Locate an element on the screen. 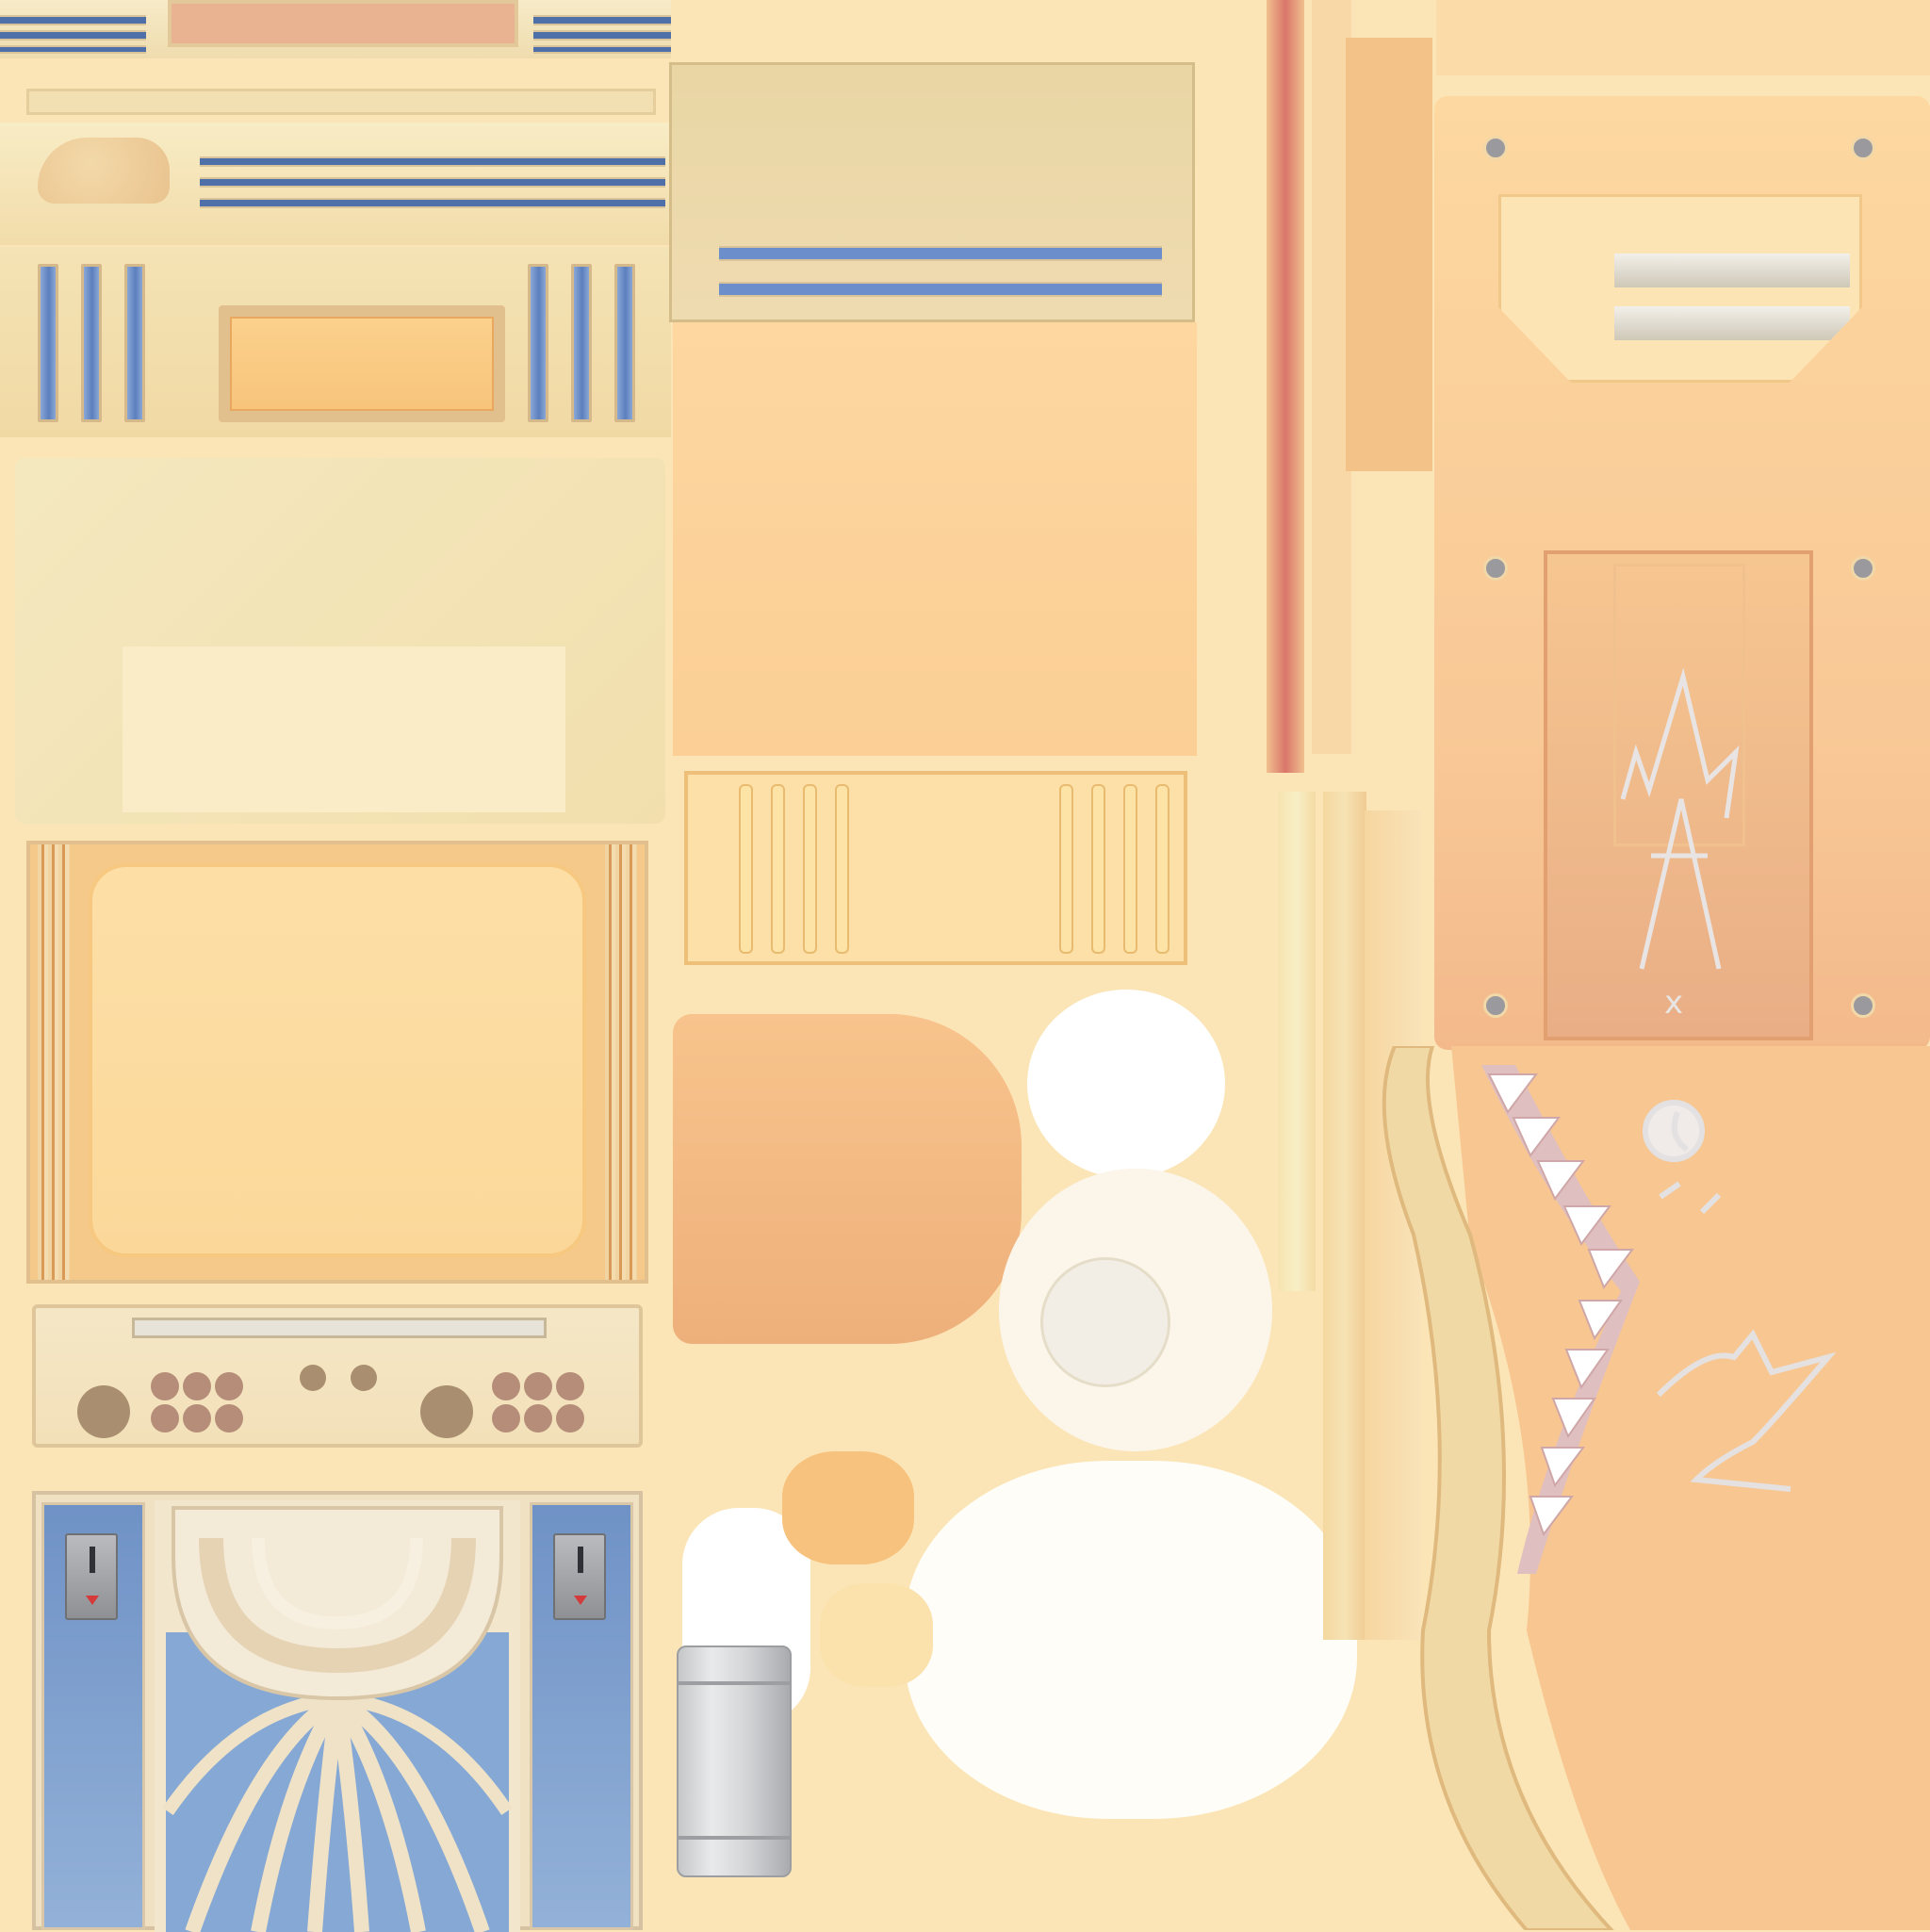 This screenshot has height=1932, width=1930. header-trim is located at coordinates (335, 184).